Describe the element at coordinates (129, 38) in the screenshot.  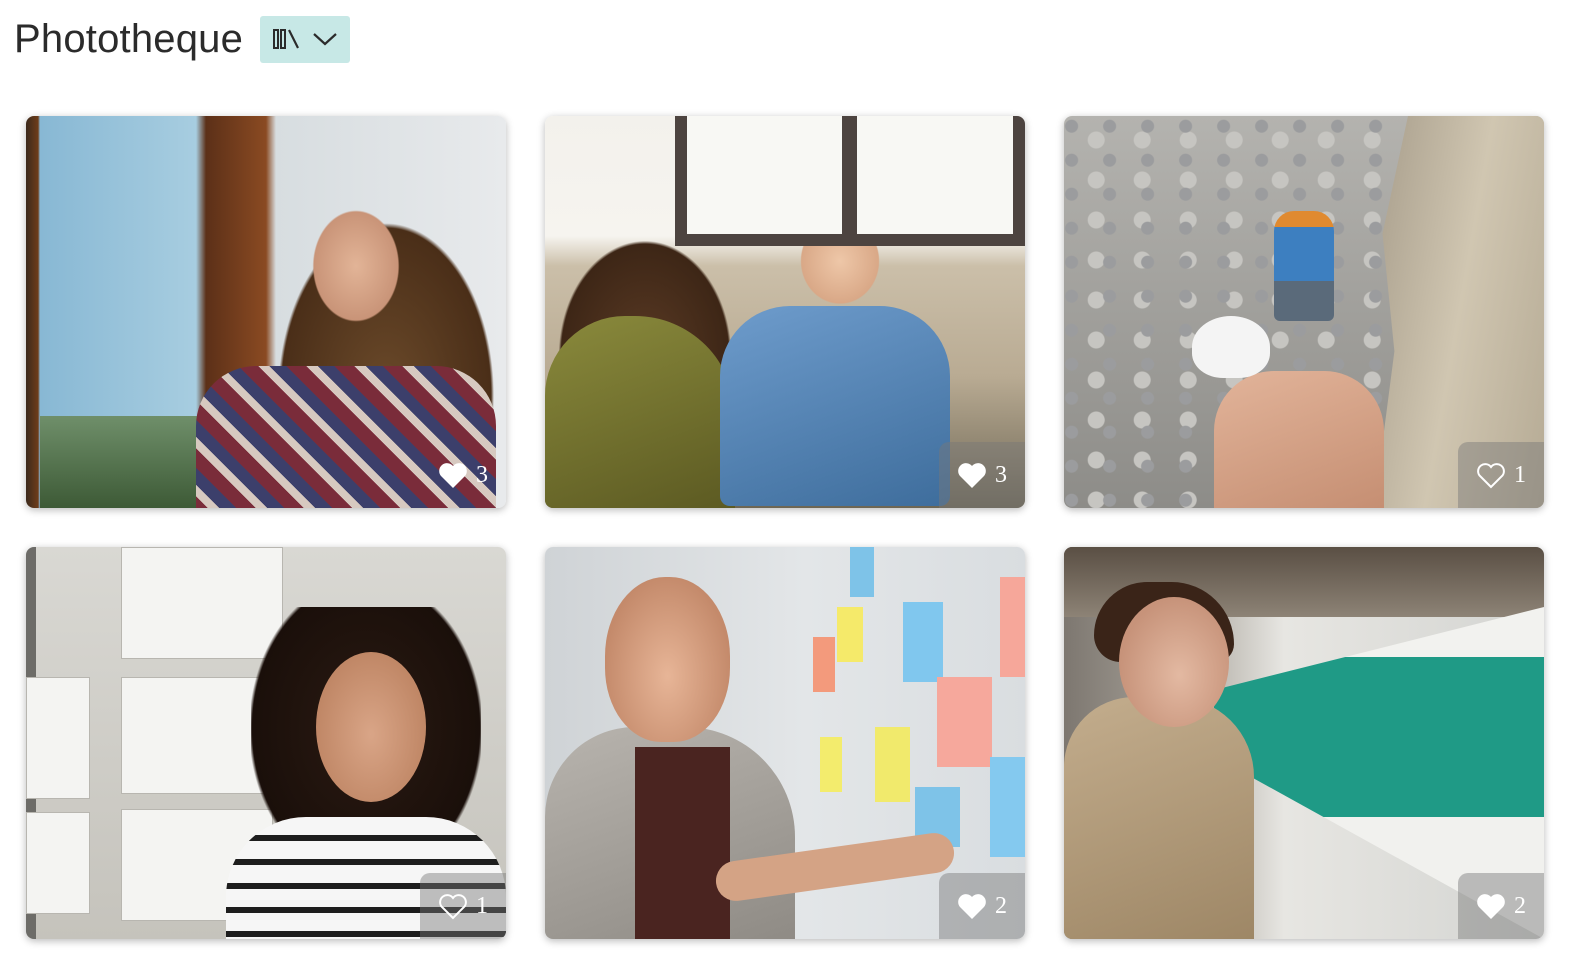
I see `page-title: Phototheque` at that location.